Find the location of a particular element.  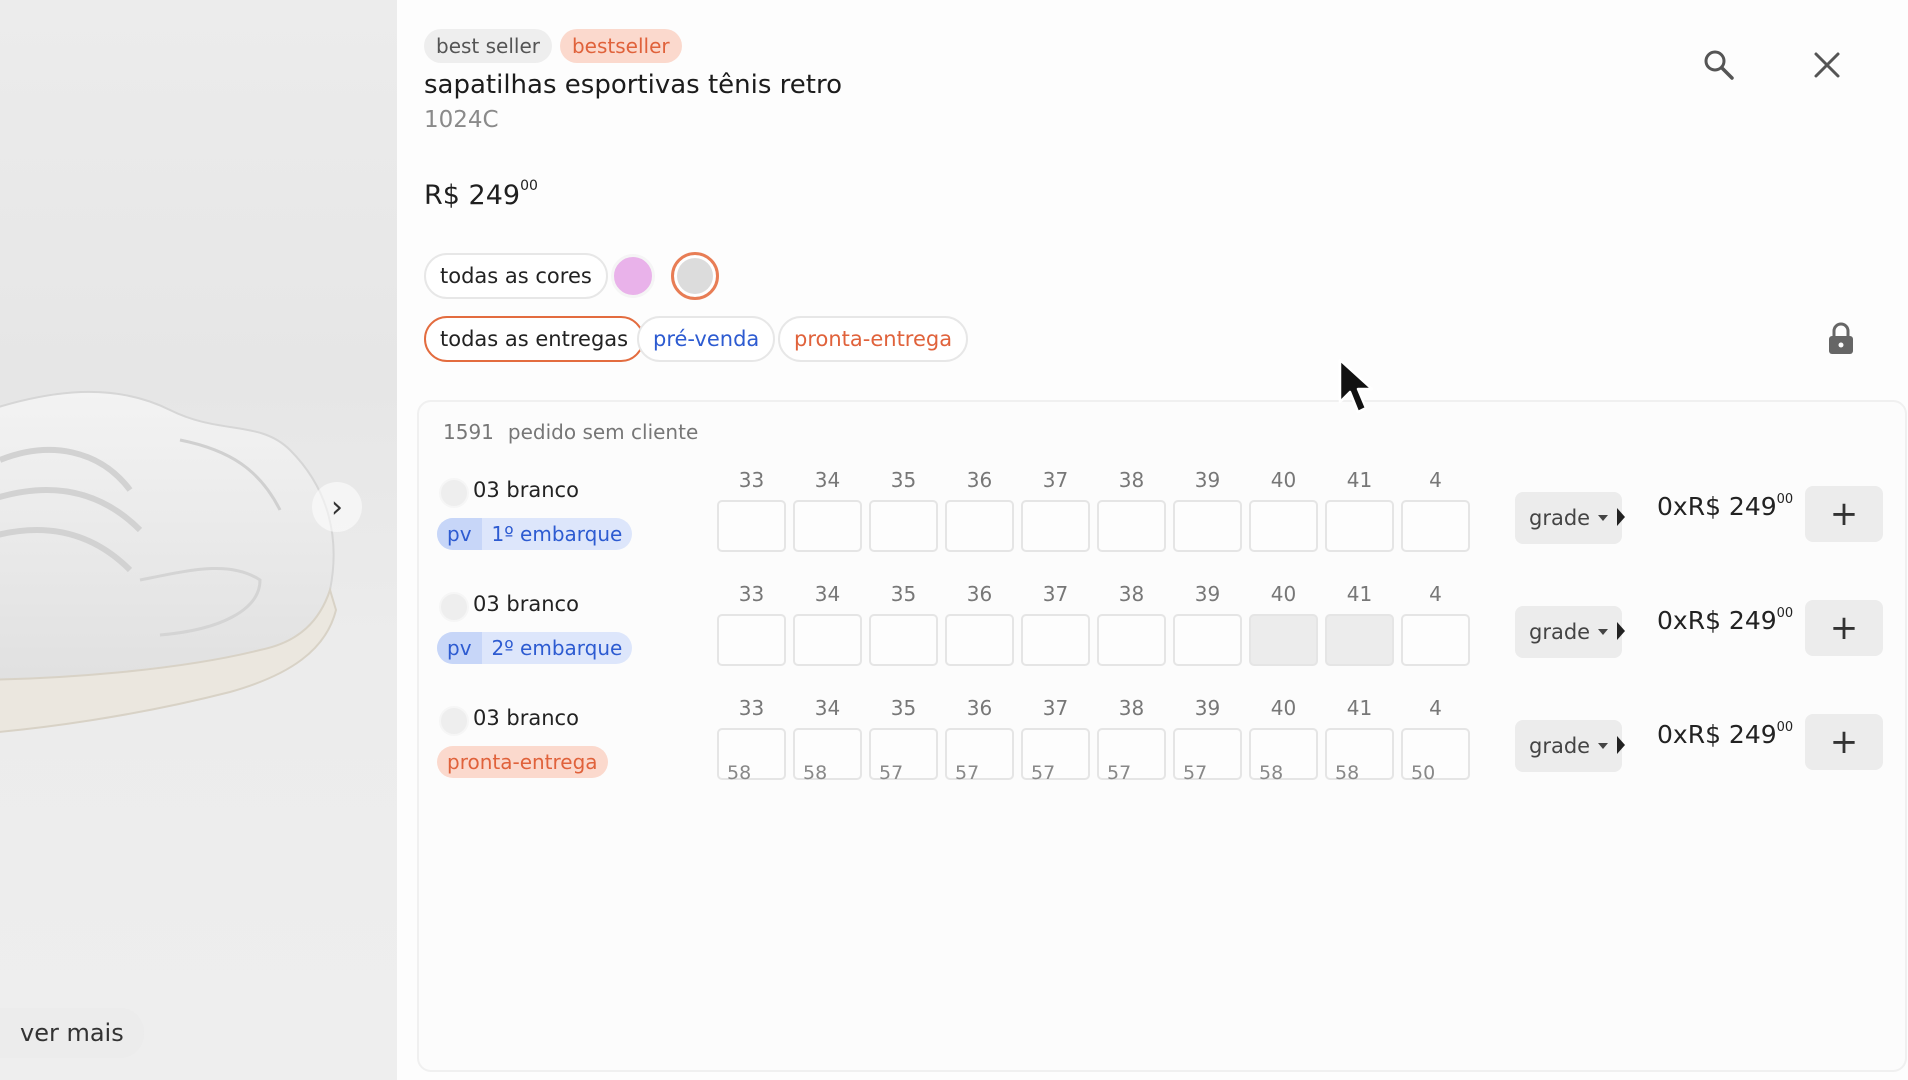

color-swatch-white-selected is located at coordinates (695, 276).